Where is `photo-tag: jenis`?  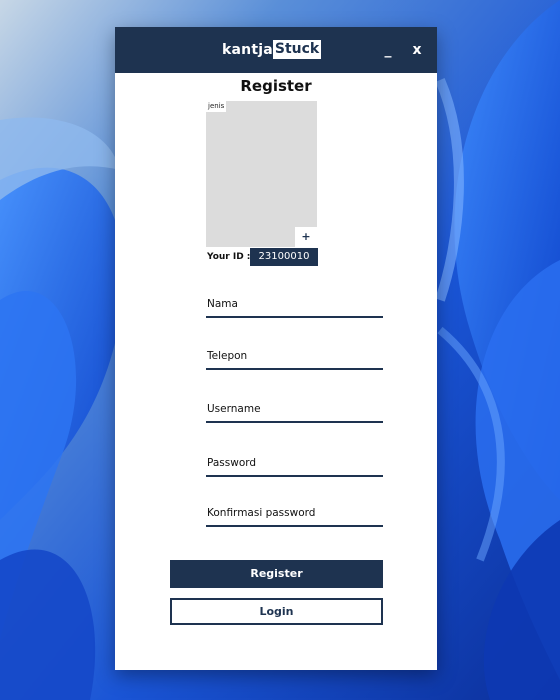
photo-tag: jenis is located at coordinates (216, 106).